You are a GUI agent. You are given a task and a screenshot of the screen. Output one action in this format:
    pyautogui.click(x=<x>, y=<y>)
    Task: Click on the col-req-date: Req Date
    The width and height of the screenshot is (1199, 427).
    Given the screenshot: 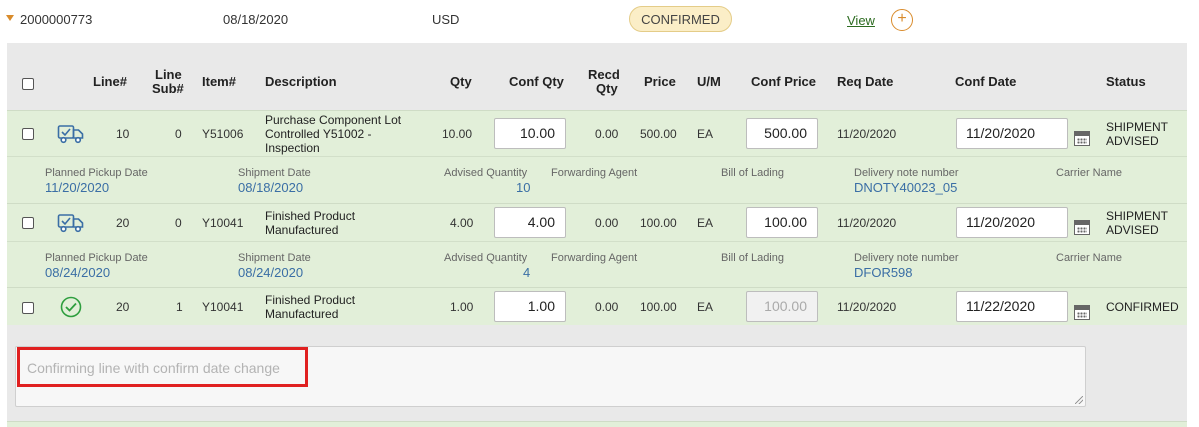 What is the action you would take?
    pyautogui.click(x=865, y=81)
    